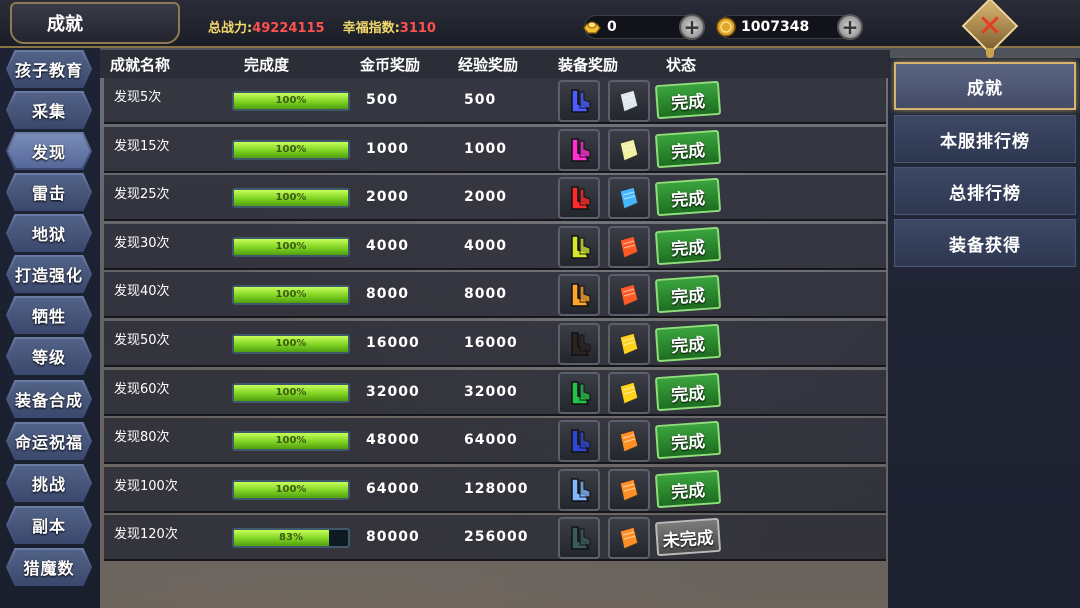  What do you see at coordinates (49, 274) in the screenshot?
I see `nav-item-forge: 打造强化` at bounding box center [49, 274].